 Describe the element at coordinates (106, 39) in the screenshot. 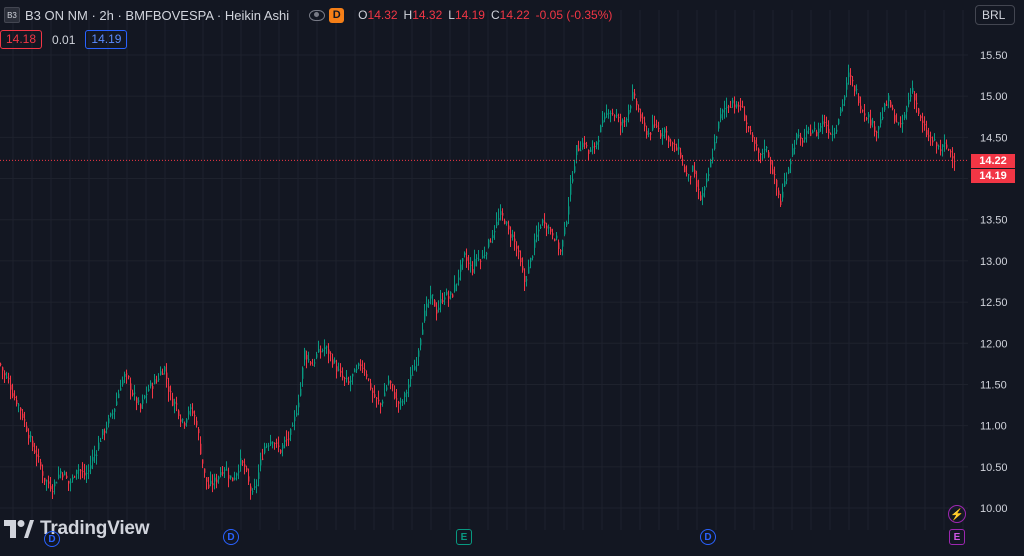

I see `buy-price-button: 14.19` at that location.